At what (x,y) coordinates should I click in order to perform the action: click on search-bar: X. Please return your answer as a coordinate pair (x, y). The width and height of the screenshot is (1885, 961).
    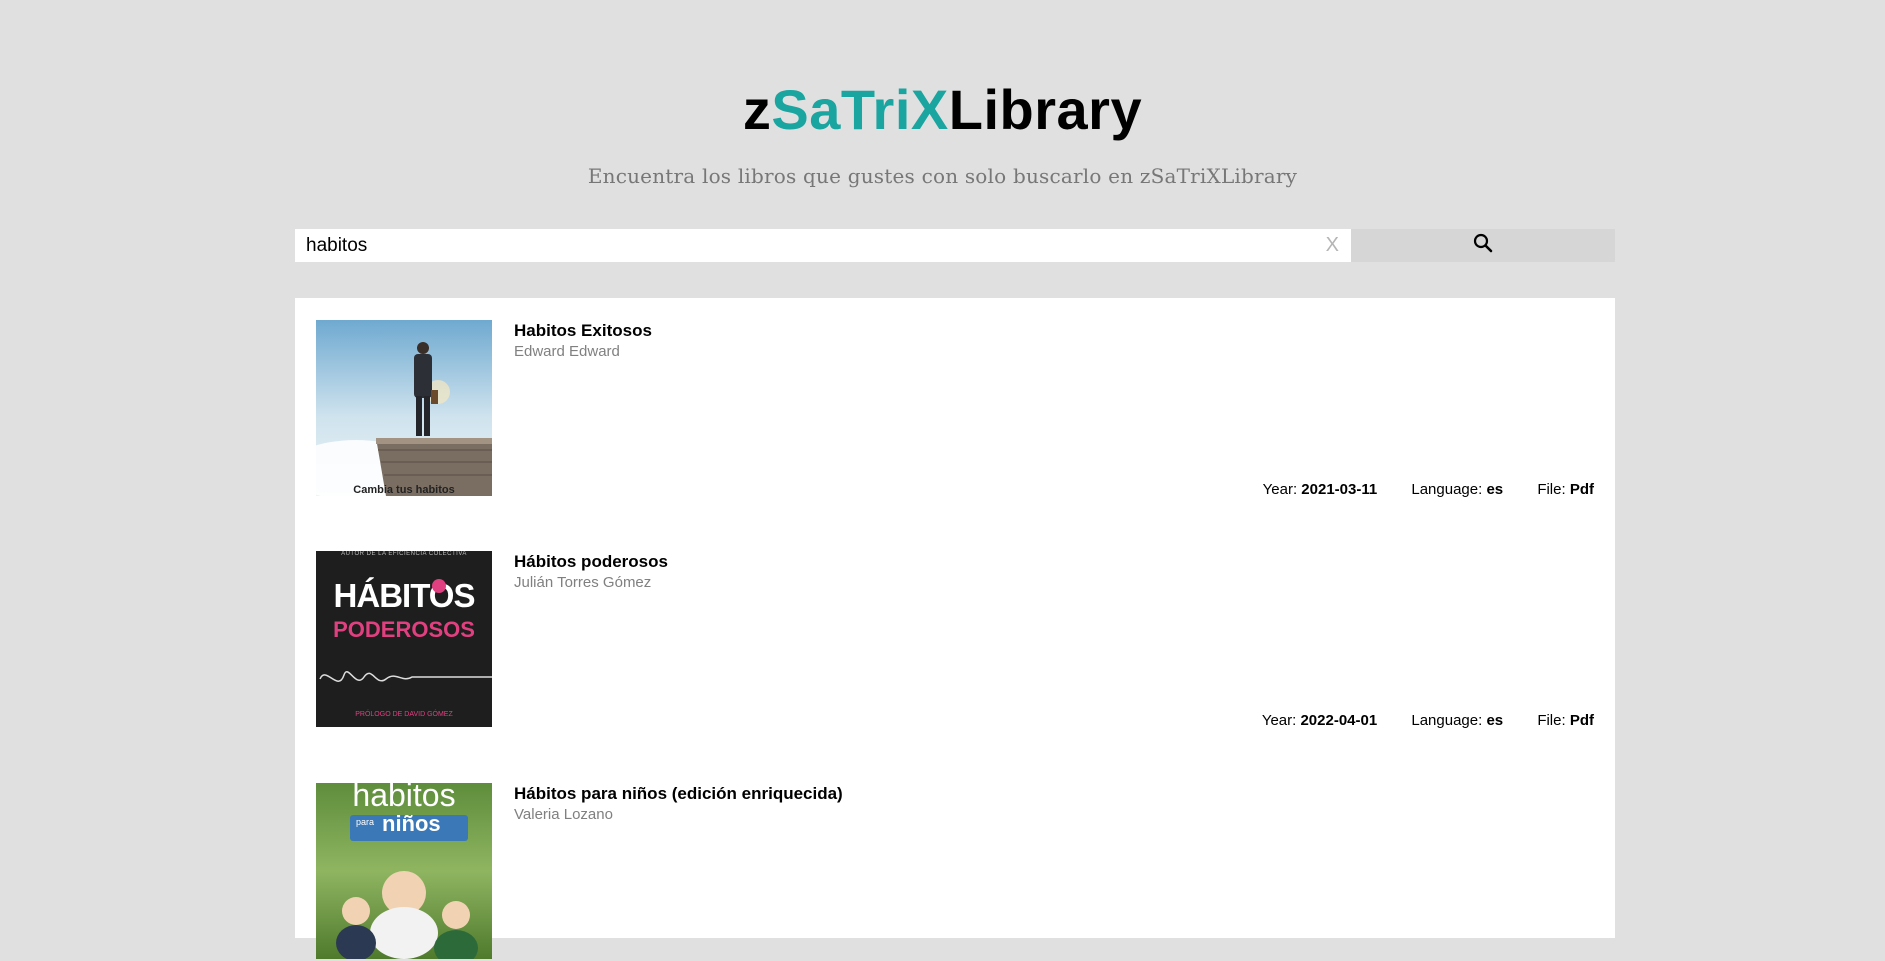
    Looking at the image, I should click on (955, 245).